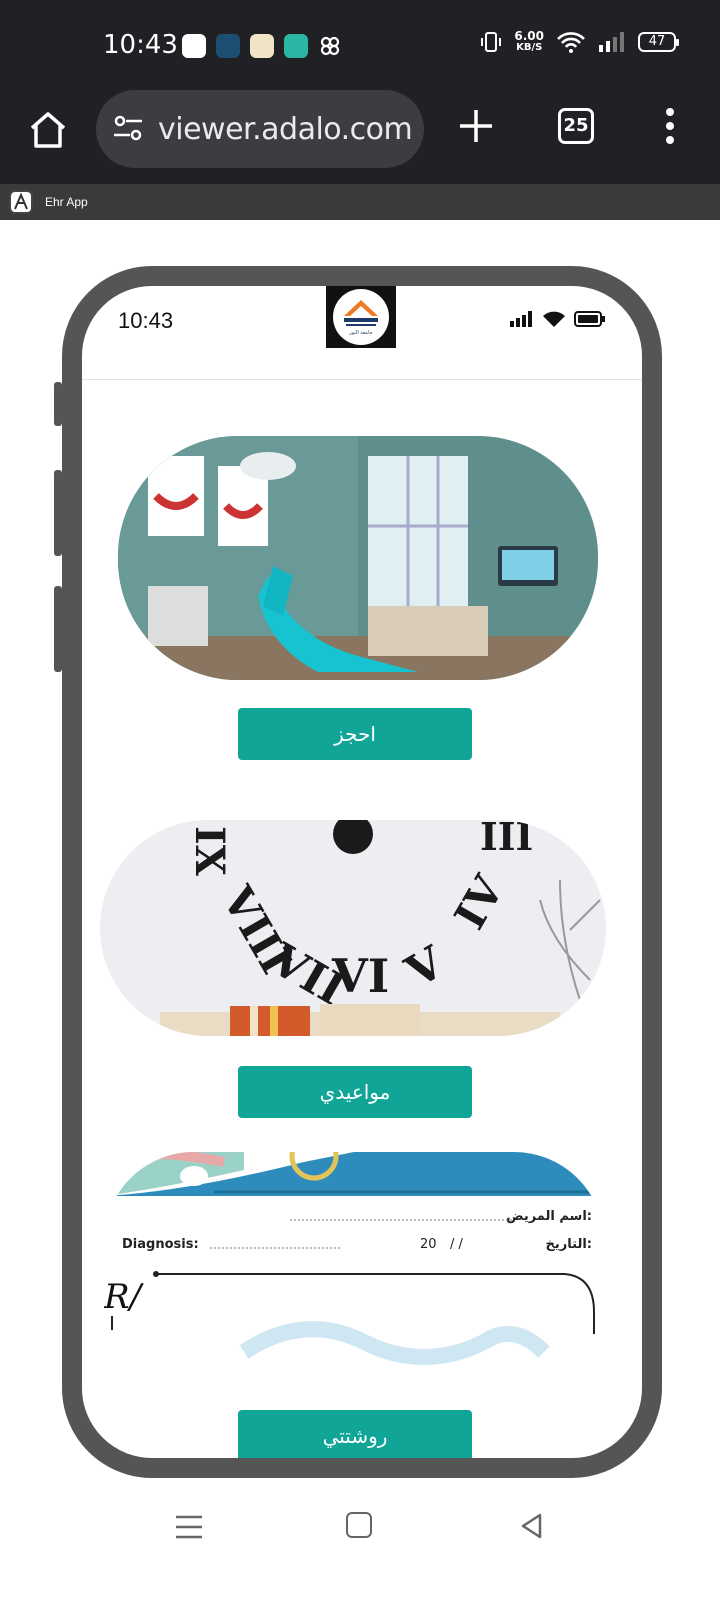  What do you see at coordinates (124, 1297) in the screenshot?
I see `rx-symbol: R/` at bounding box center [124, 1297].